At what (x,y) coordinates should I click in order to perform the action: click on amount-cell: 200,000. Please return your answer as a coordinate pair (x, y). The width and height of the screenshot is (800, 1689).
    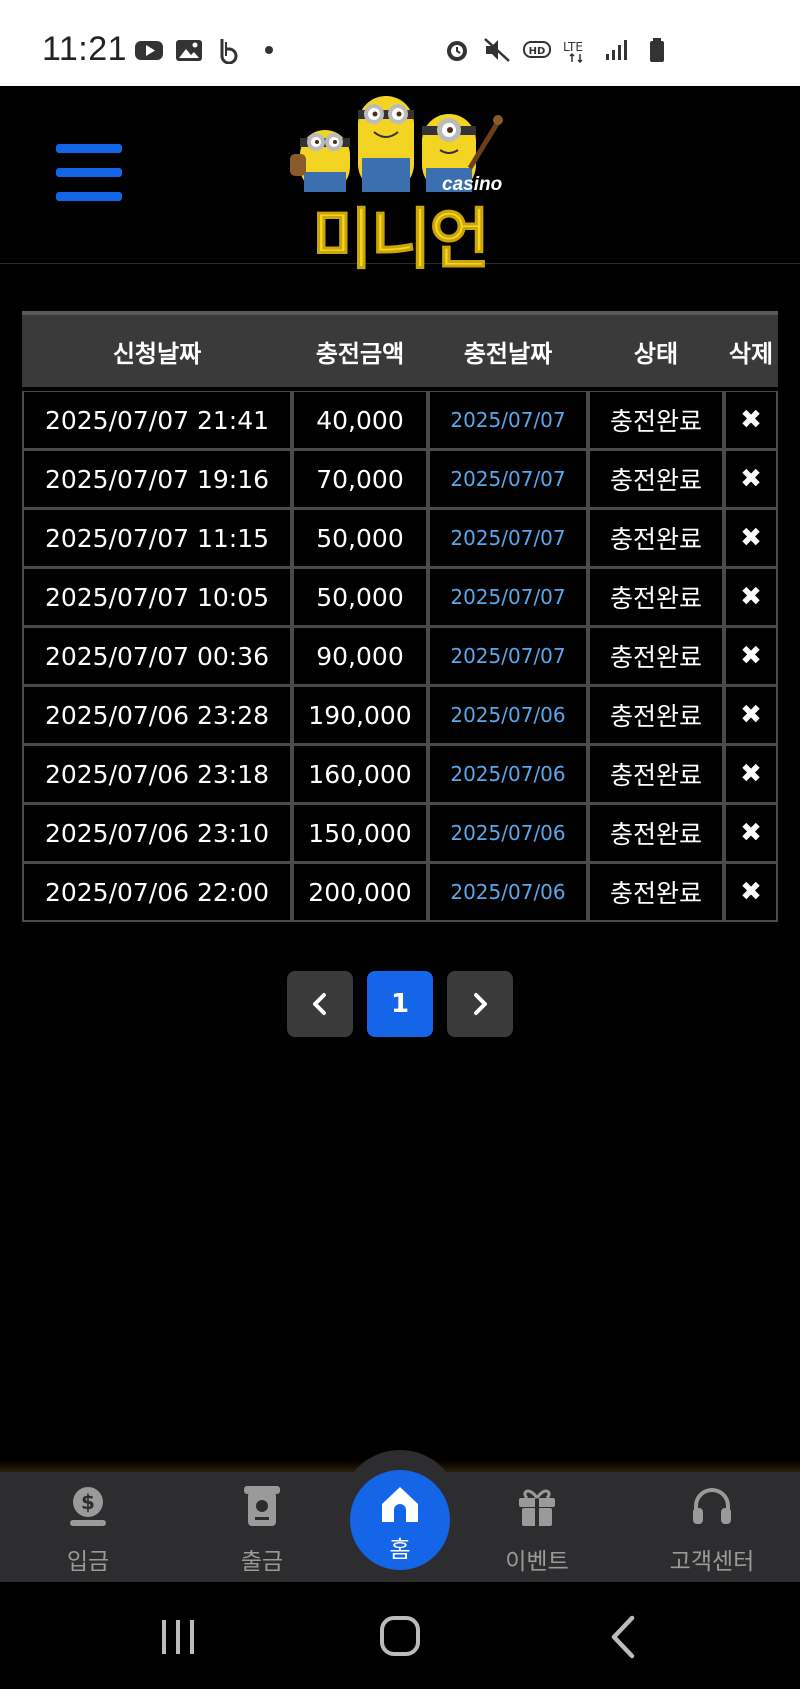
    Looking at the image, I should click on (360, 892).